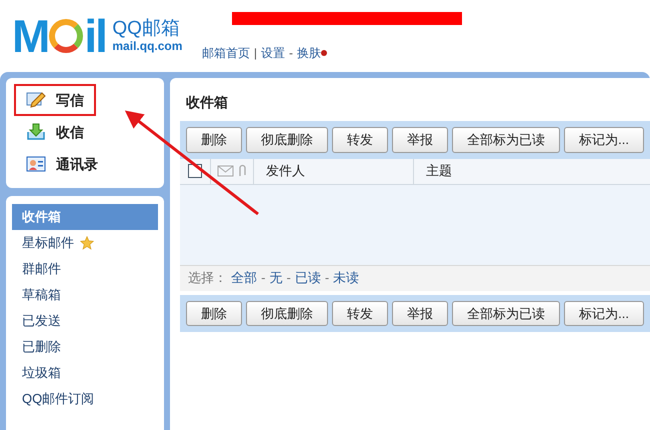 This screenshot has height=430, width=650. What do you see at coordinates (85, 399) in the screenshot?
I see `folder-item: QQ邮件订阅` at bounding box center [85, 399].